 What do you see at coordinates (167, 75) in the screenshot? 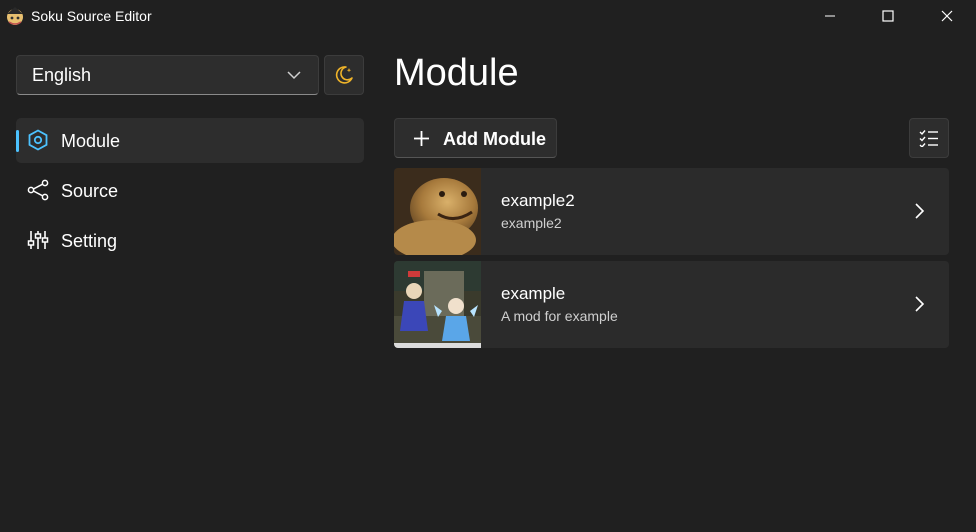
I see `language-select: English` at bounding box center [167, 75].